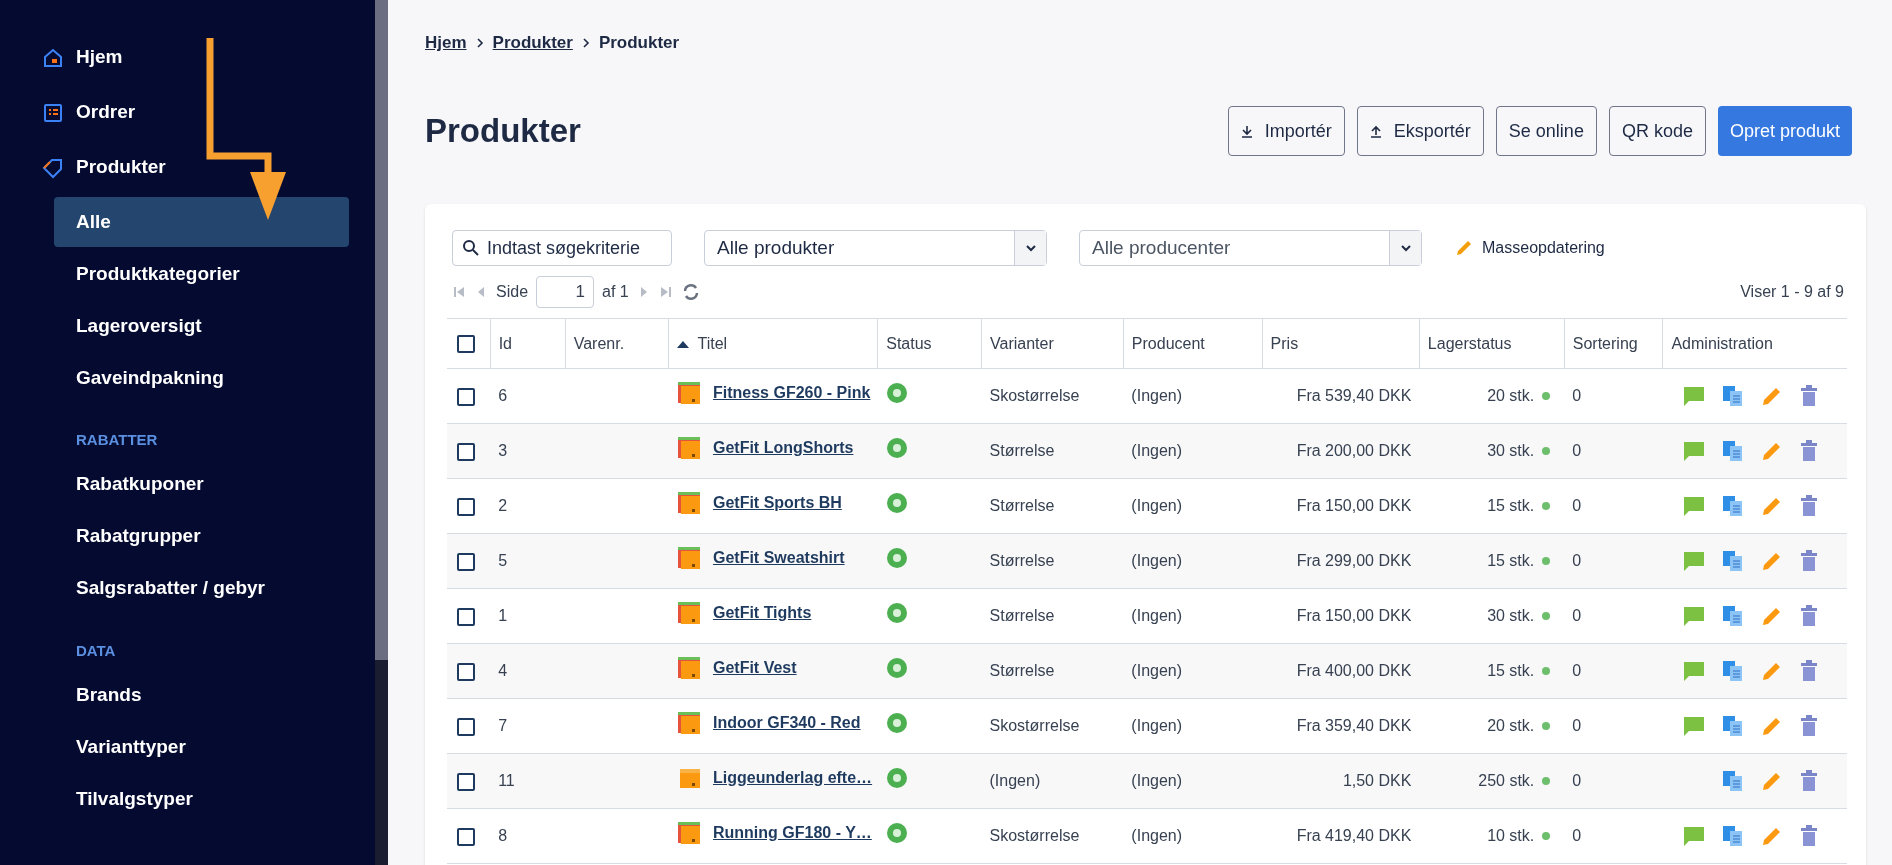  What do you see at coordinates (754, 667) in the screenshot?
I see `product-link: GetFit Vest` at bounding box center [754, 667].